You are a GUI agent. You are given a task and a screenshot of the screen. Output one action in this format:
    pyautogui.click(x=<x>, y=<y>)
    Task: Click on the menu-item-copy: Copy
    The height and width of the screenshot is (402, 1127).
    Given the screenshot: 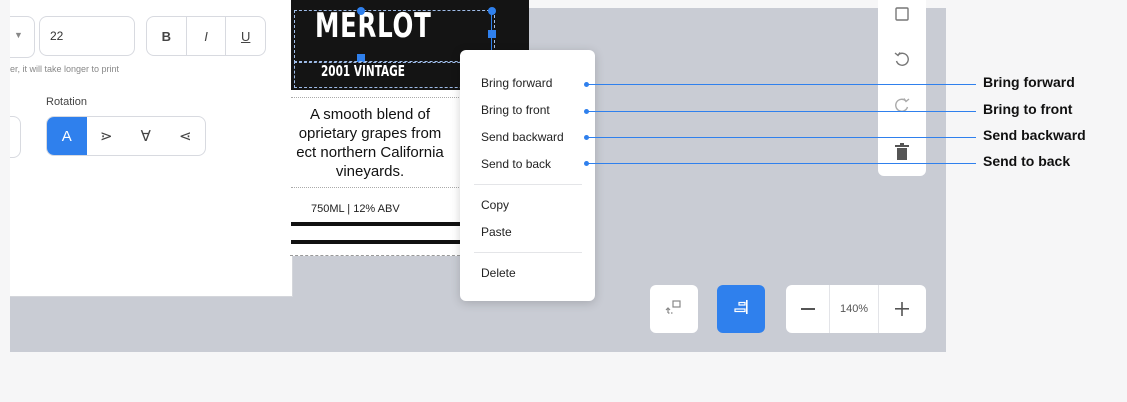 What is the action you would take?
    pyautogui.click(x=495, y=205)
    